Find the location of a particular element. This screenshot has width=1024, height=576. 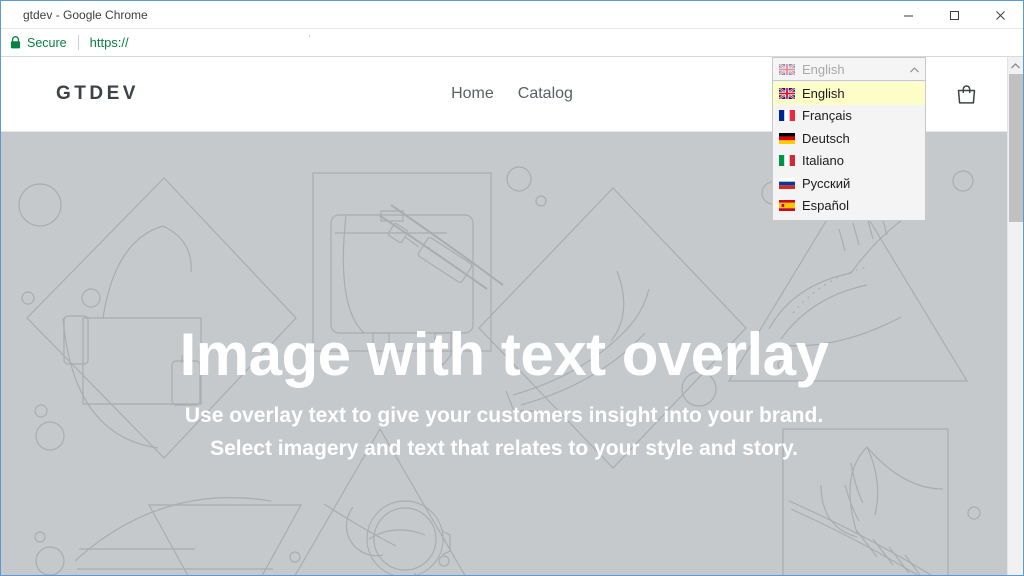

language-option-italiano: Italiano is located at coordinates (849, 161).